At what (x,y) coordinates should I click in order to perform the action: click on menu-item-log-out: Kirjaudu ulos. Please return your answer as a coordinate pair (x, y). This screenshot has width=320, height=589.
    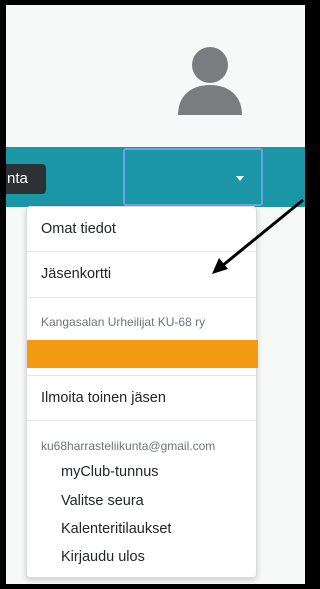
    Looking at the image, I should click on (141, 557).